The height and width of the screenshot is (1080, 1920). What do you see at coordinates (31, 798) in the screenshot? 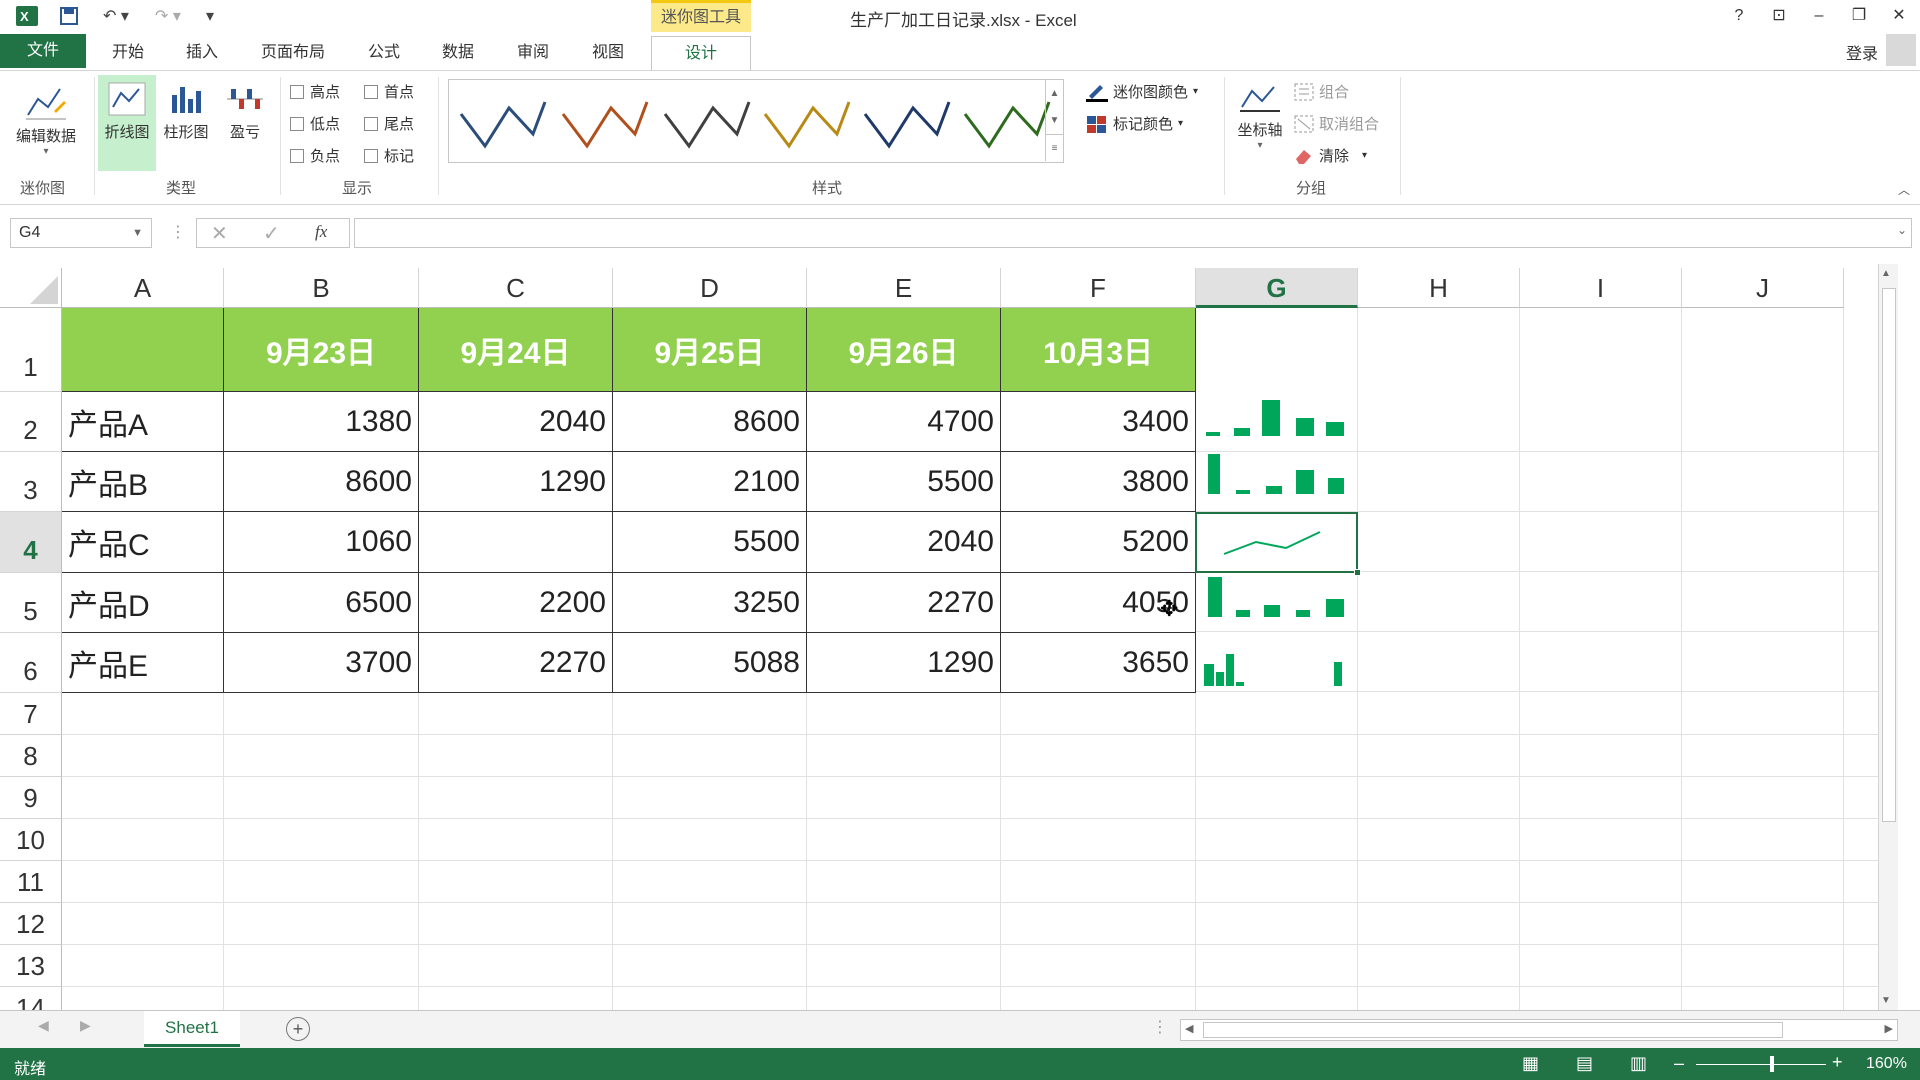
I see `row-header-9: 9` at bounding box center [31, 798].